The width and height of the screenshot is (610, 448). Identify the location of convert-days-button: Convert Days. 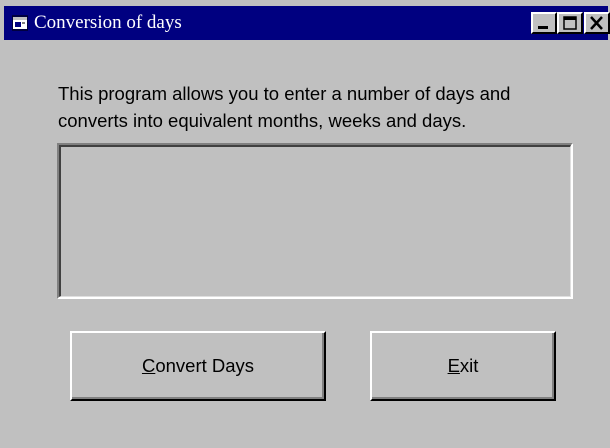
(198, 366).